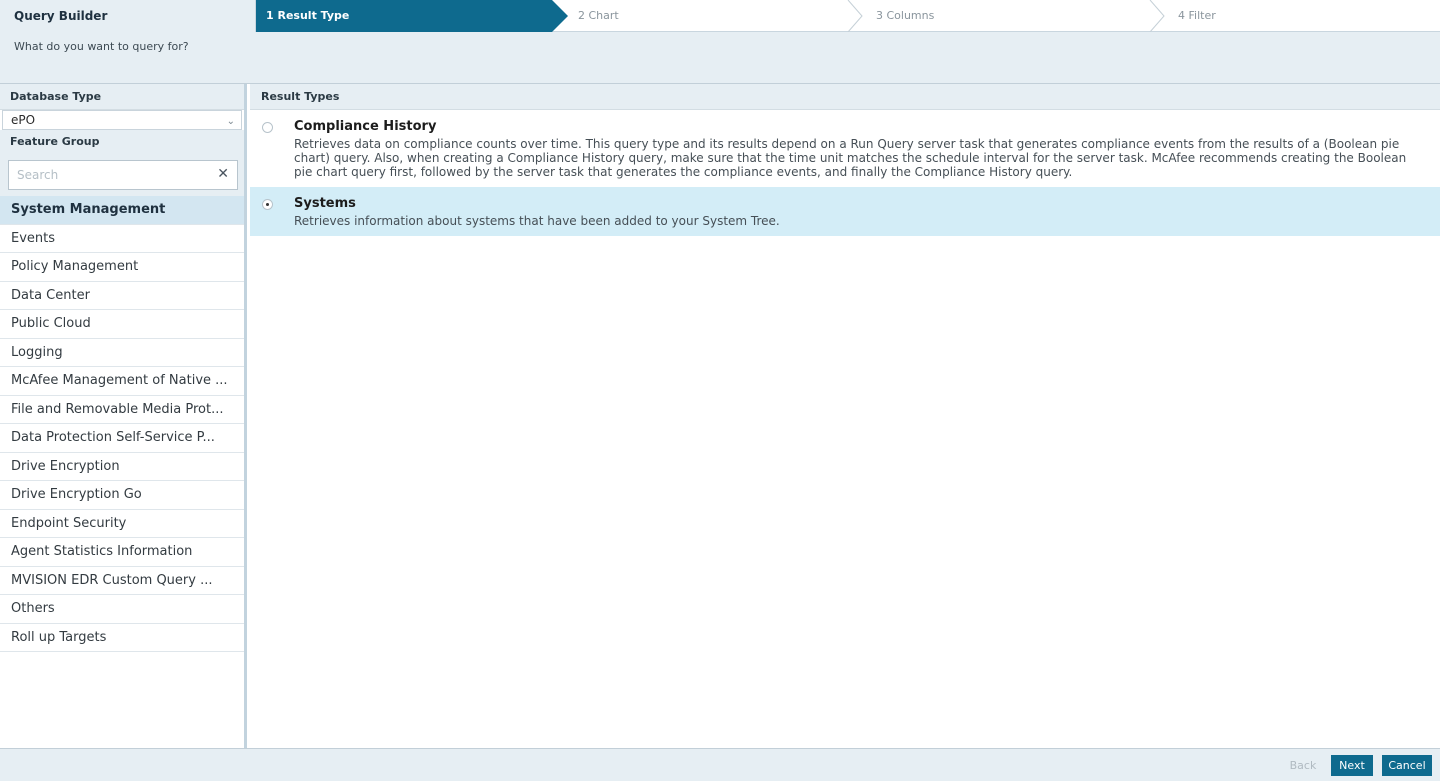 Image resolution: width=1440 pixels, height=781 pixels. I want to click on question-band: What do you want to query for?, so click(720, 58).